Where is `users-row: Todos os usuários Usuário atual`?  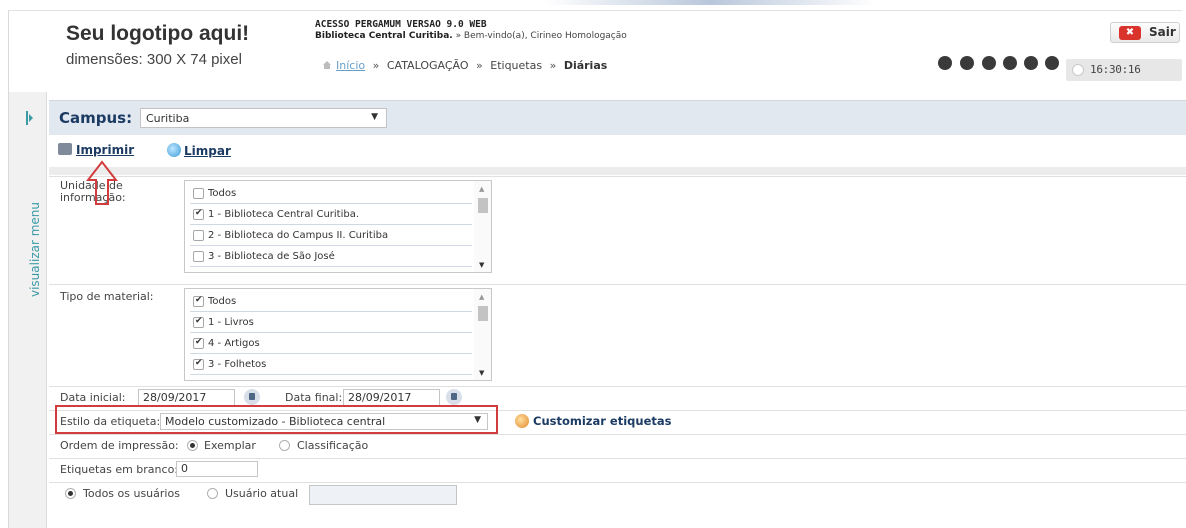 users-row: Todos os usuários Usuário atual is located at coordinates (617, 494).